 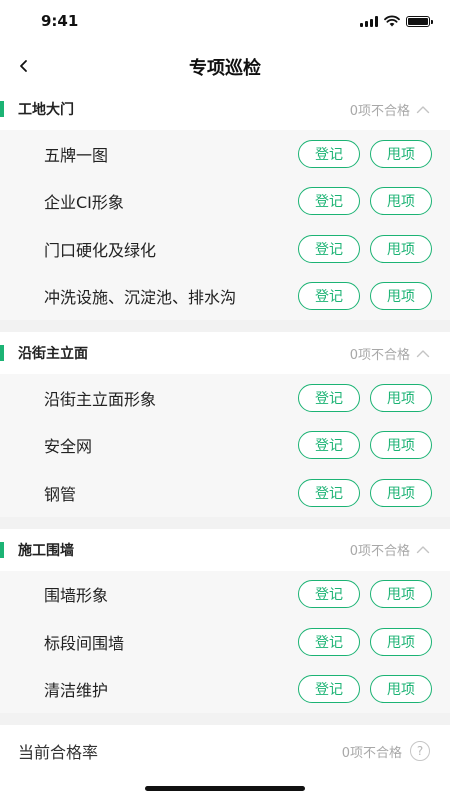 What do you see at coordinates (140, 298) in the screenshot?
I see `item-label: 冲洗设施、沉淀池、排水沟` at bounding box center [140, 298].